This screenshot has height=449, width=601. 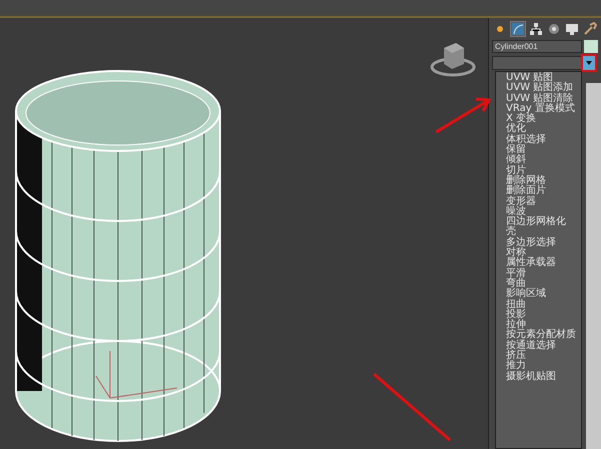 I want to click on caret-icon, so click(x=589, y=63).